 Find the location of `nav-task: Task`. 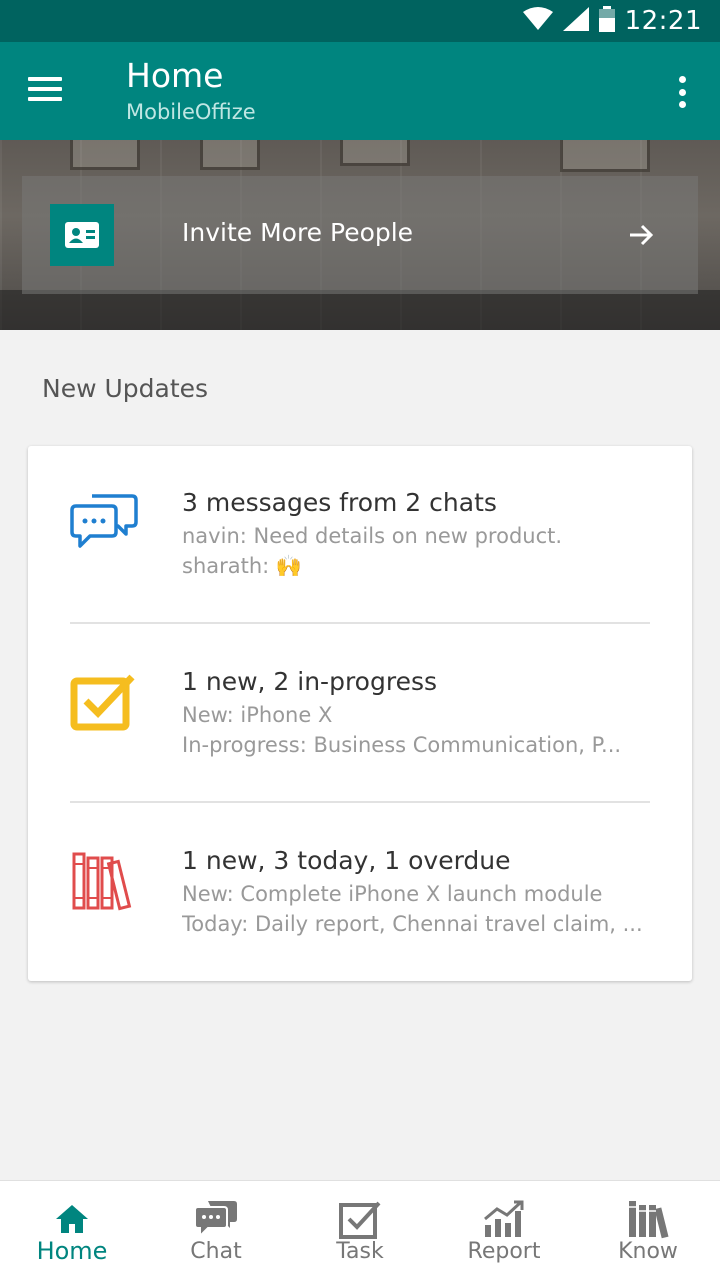

nav-task: Task is located at coordinates (360, 1230).